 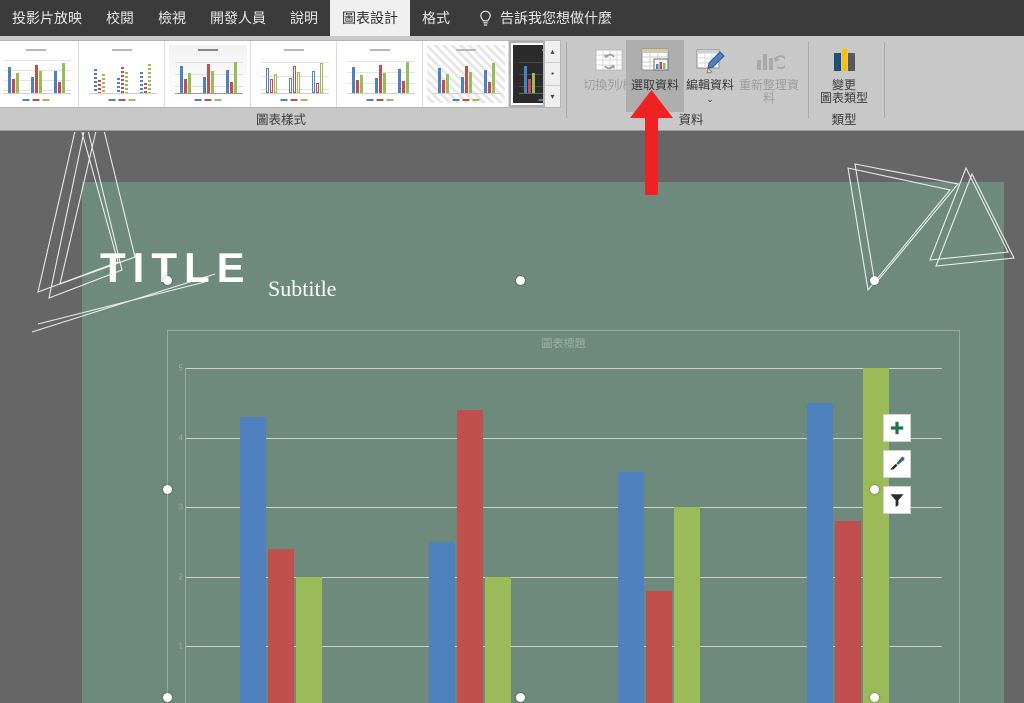 I want to click on change-chart-type-line2: 圖表類型, so click(x=843, y=98).